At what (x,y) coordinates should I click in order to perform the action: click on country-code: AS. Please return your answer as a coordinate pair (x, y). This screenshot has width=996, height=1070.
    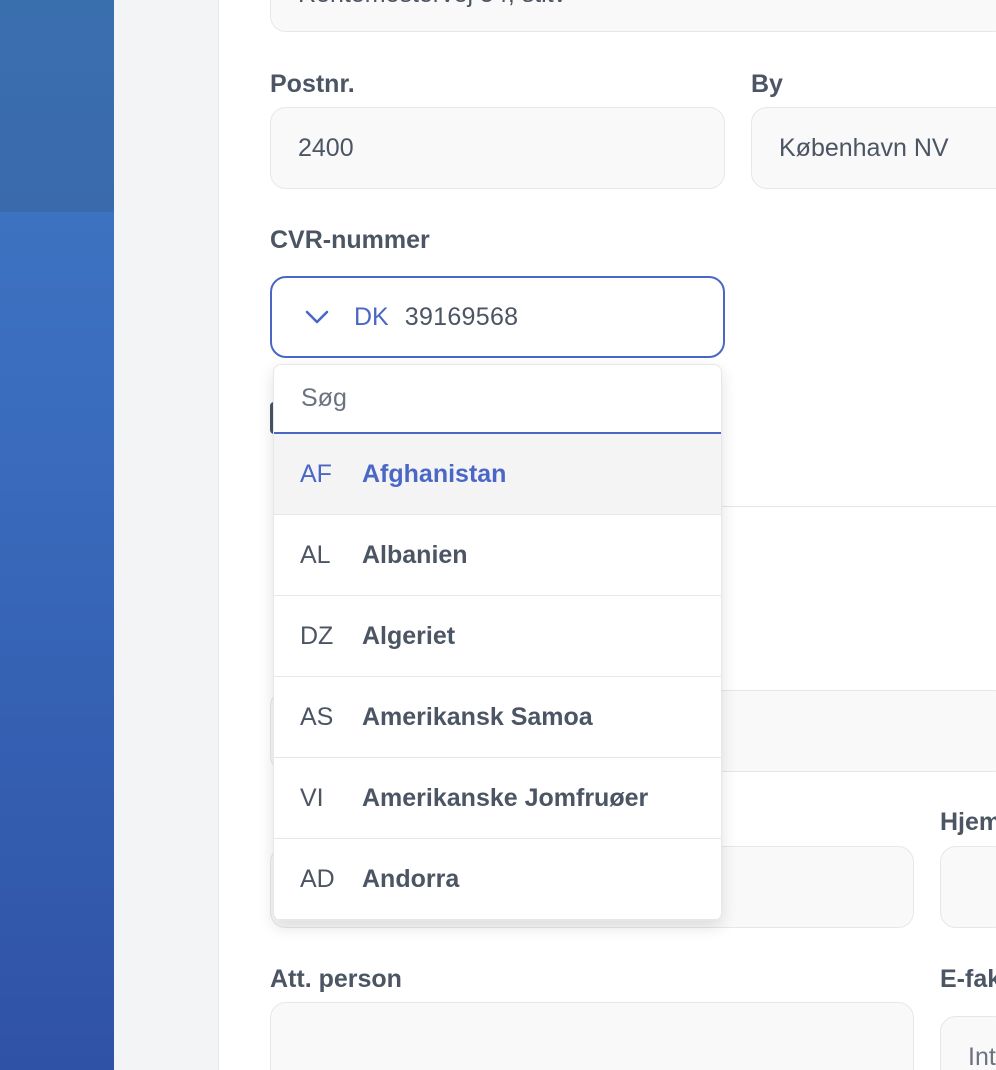
    Looking at the image, I should click on (317, 716).